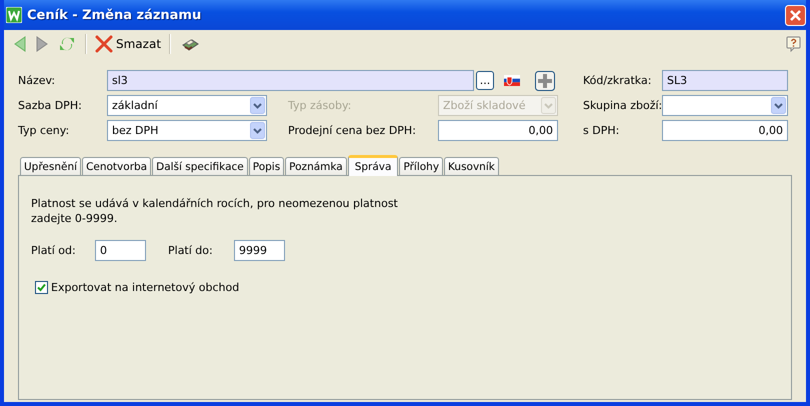 Image resolution: width=810 pixels, height=406 pixels. What do you see at coordinates (215, 211) in the screenshot?
I see `info-text: Platnost se udává v kalendářních rocích, pro neomezenou platnost zadejte 0-9999.` at bounding box center [215, 211].